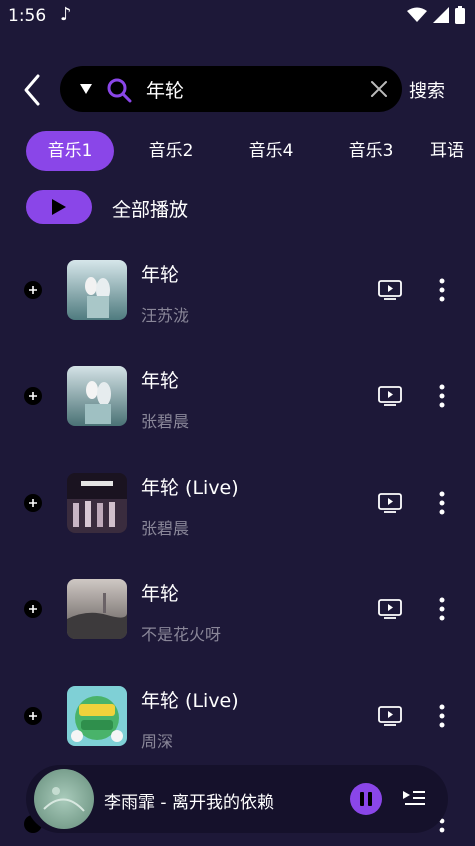  What do you see at coordinates (86, 89) in the screenshot?
I see `dropdown-triangle-icon` at bounding box center [86, 89].